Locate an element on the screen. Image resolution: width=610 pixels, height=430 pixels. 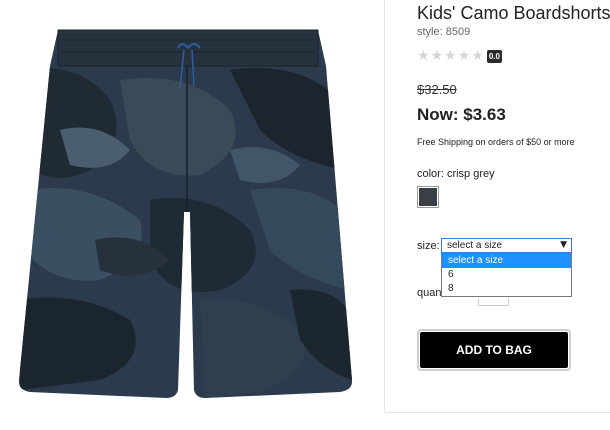
size-option: 8 is located at coordinates (506, 289).